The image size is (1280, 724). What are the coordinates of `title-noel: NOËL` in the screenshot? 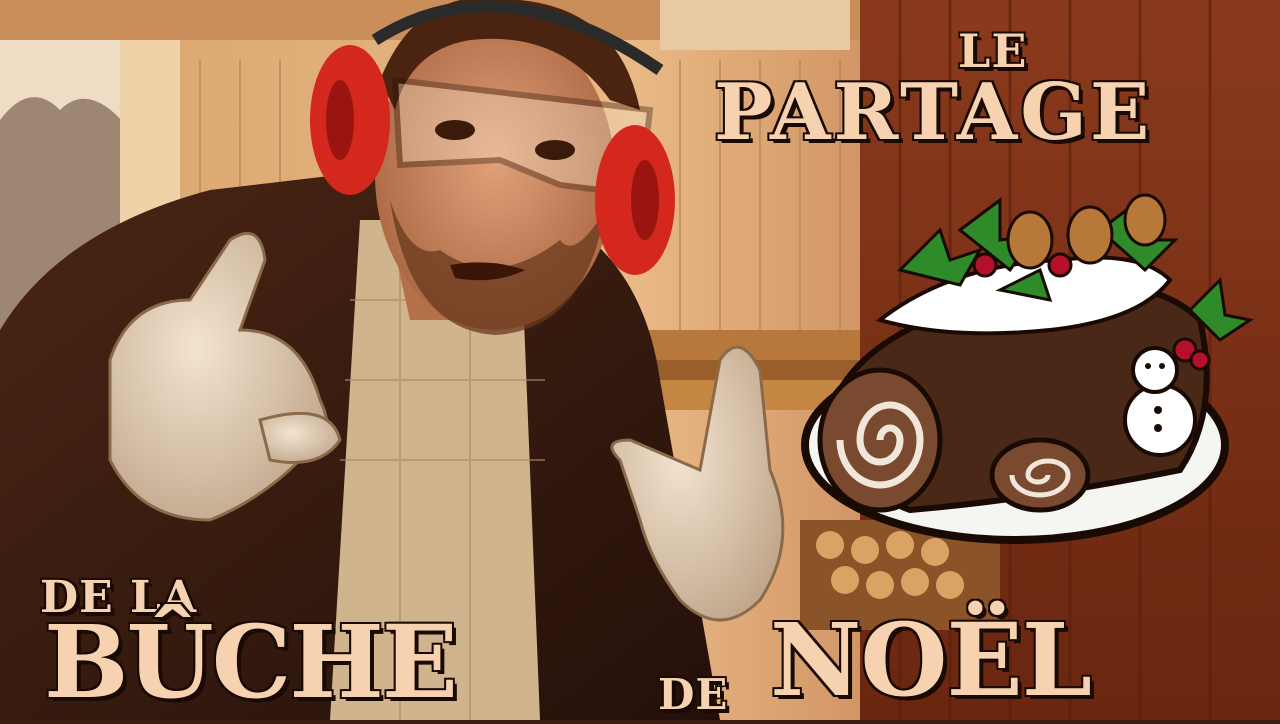 It's located at (930, 660).